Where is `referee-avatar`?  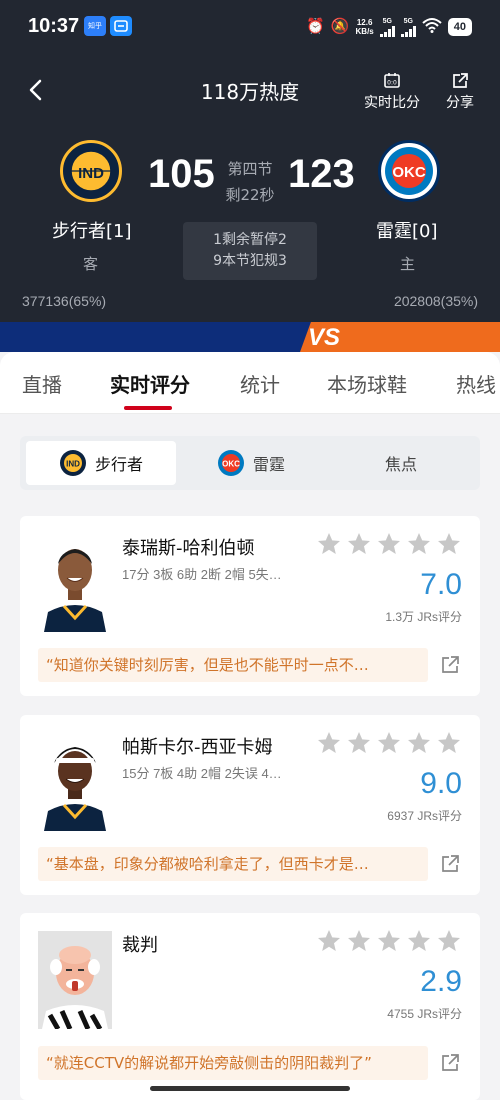
referee-avatar is located at coordinates (75, 980).